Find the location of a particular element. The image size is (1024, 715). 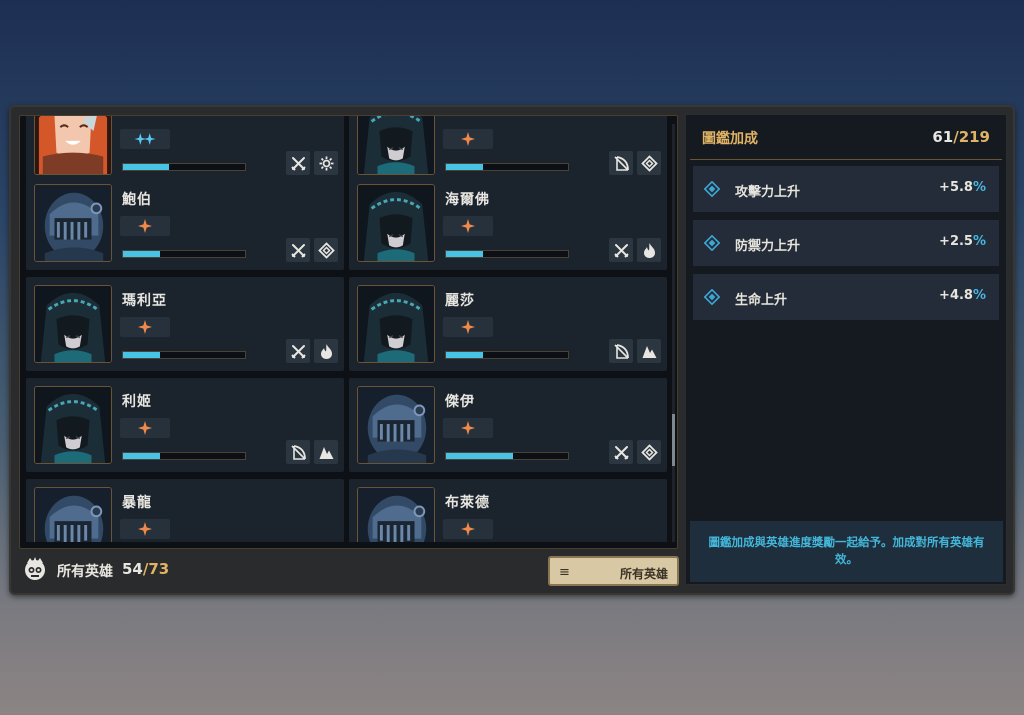

divider is located at coordinates (846, 159).